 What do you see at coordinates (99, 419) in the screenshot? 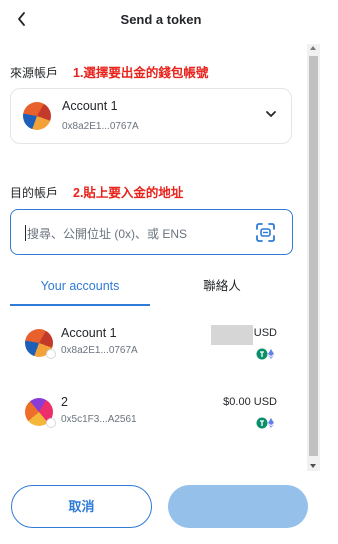
I see `account-address: 0x5c1F3...A2561` at bounding box center [99, 419].